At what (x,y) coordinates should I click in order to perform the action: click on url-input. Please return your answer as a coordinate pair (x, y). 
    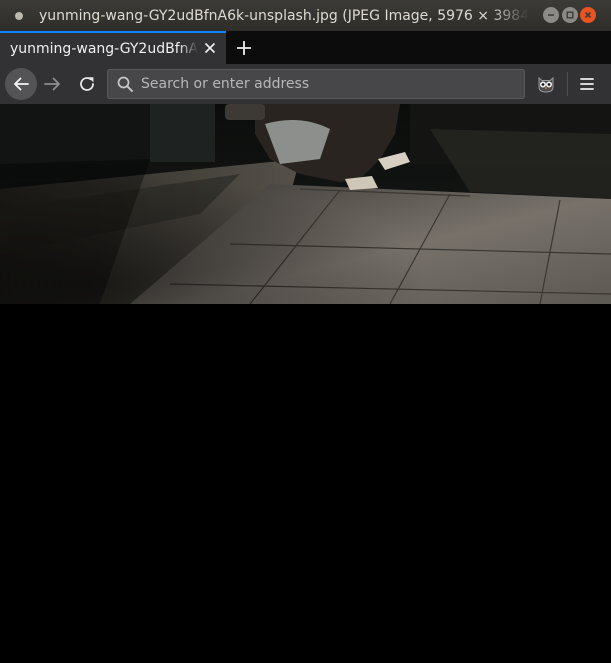
    Looking at the image, I should click on (331, 84).